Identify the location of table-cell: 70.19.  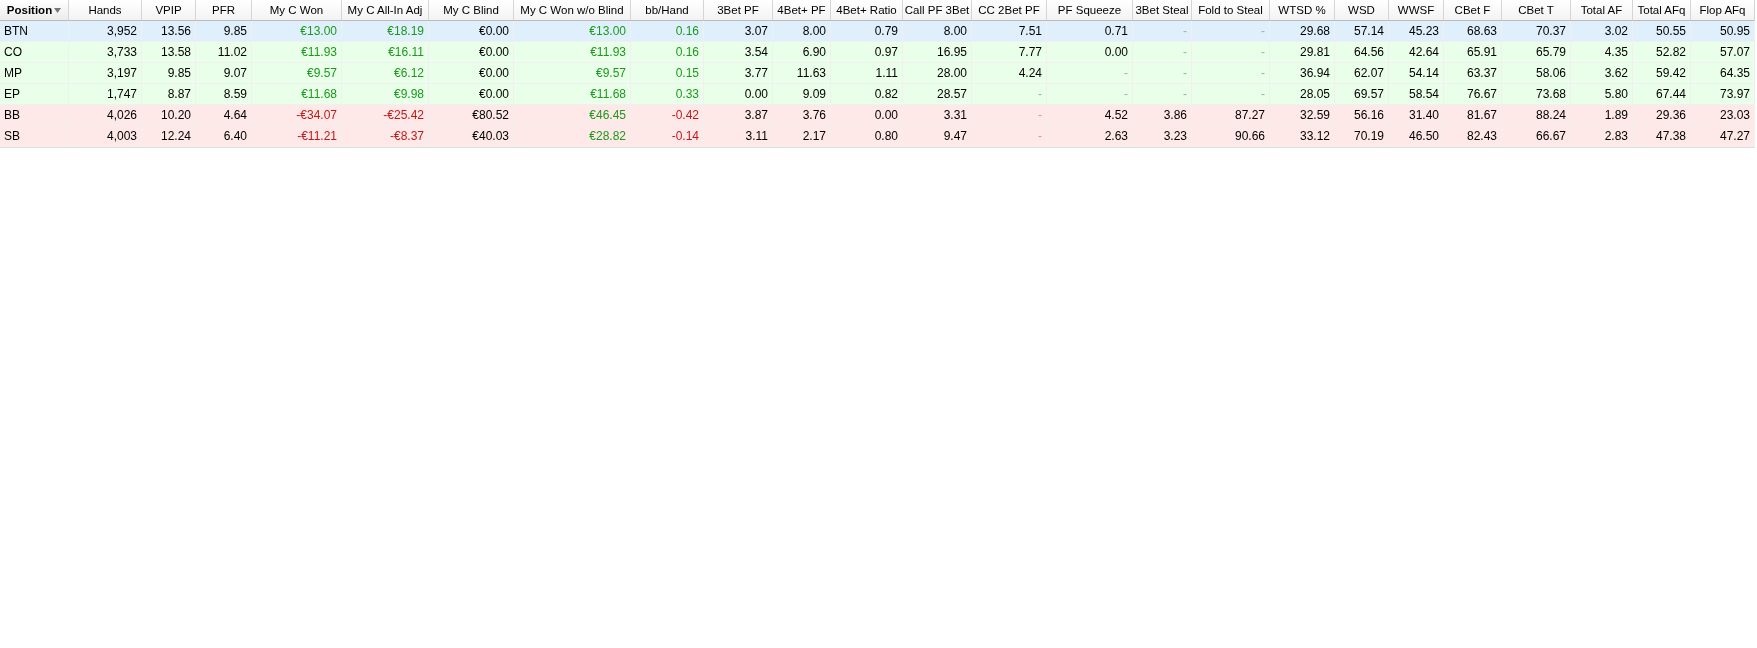
(1362, 136).